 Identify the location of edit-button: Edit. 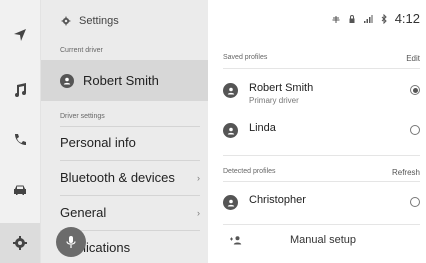
(413, 58).